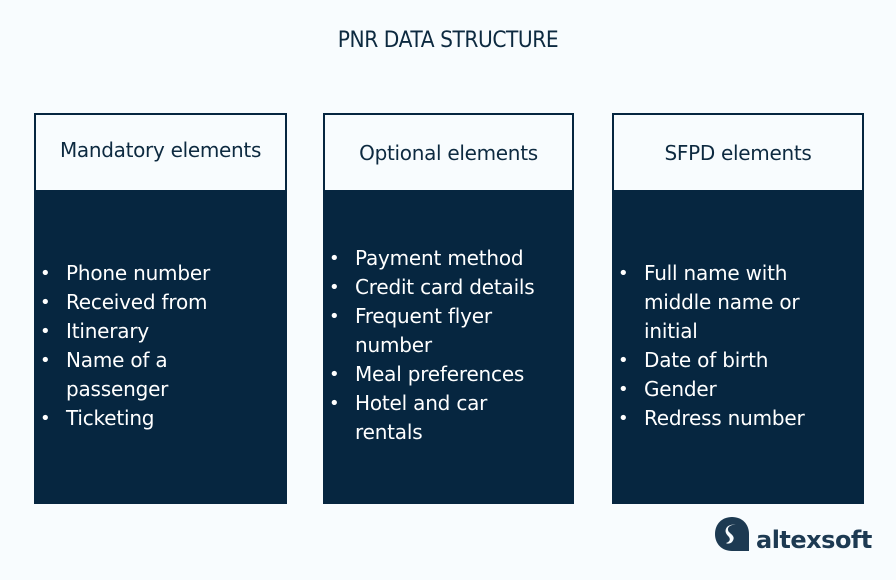  I want to click on column-heading: Optional elements, so click(448, 152).